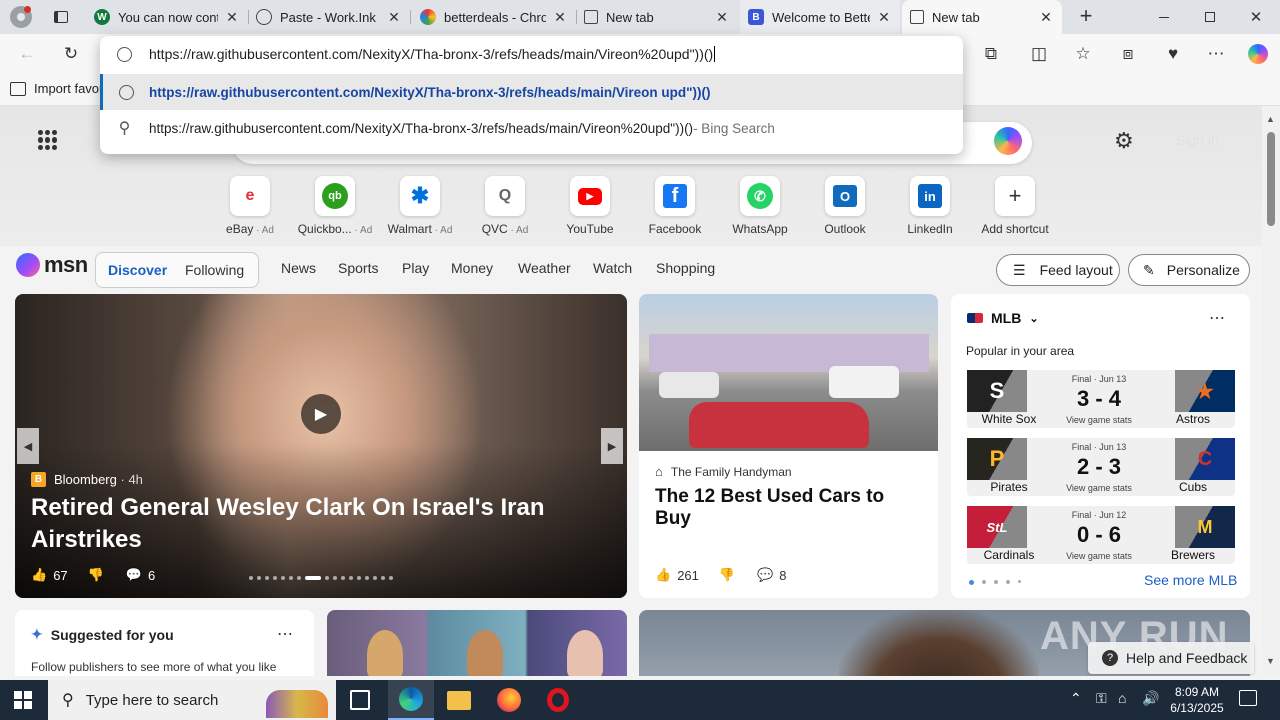 The image size is (1280, 720). I want to click on import-favorites-button: Import favor, so click(56, 88).